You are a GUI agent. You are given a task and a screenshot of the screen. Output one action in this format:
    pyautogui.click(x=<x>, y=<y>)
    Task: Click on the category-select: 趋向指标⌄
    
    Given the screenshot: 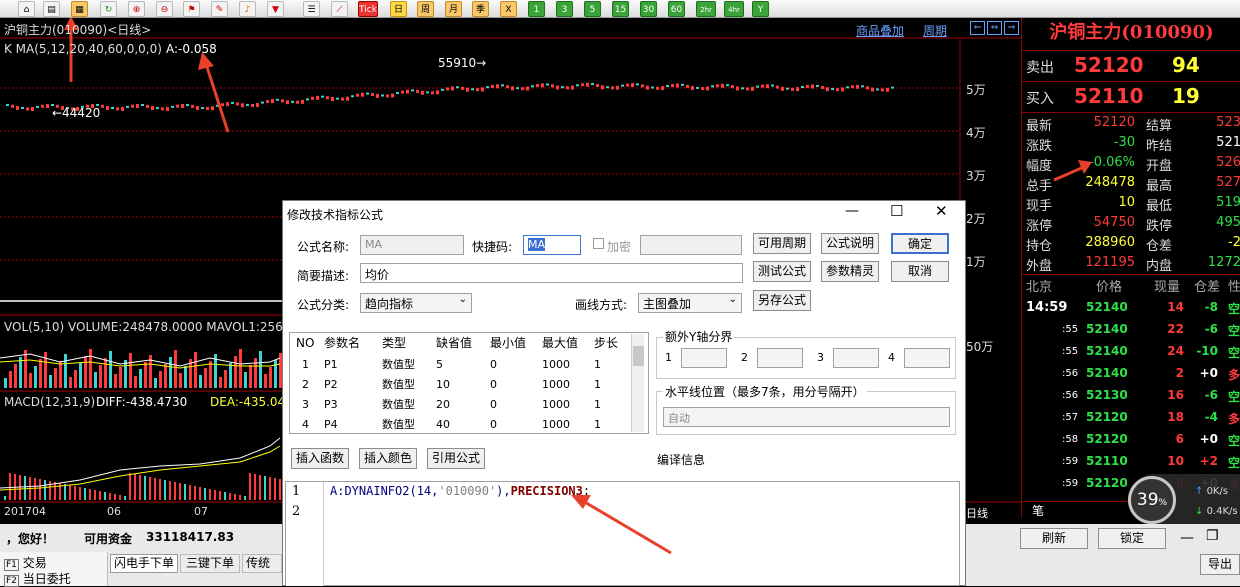 What is the action you would take?
    pyautogui.click(x=416, y=303)
    